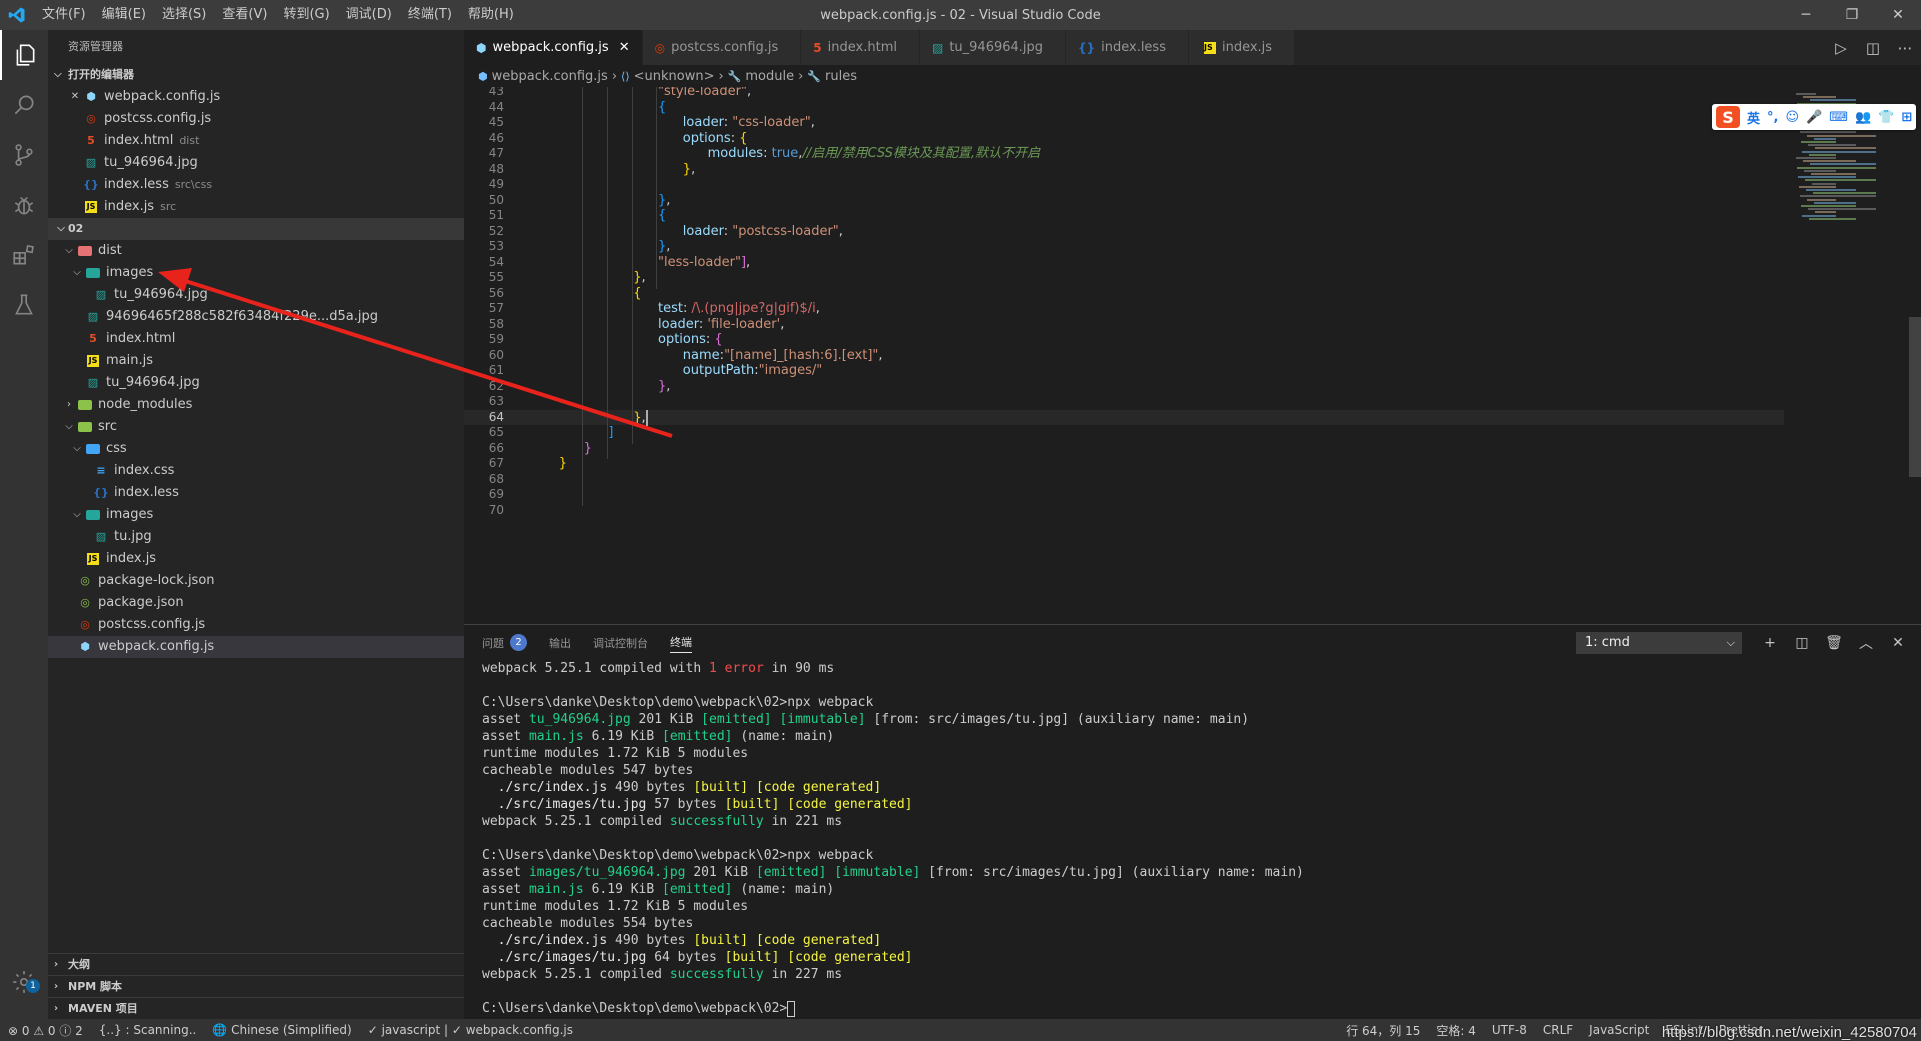  Describe the element at coordinates (24, 255) in the screenshot. I see `extensions-icon` at that location.